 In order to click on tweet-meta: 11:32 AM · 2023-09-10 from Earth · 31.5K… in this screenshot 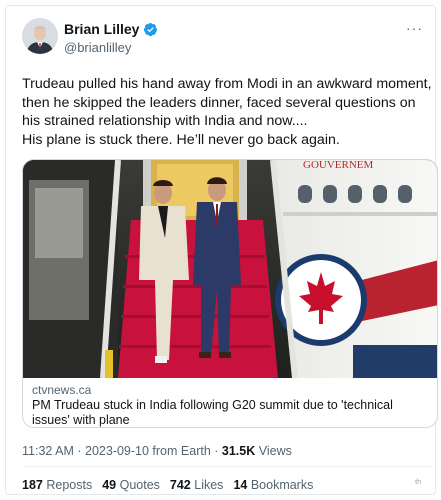, I will do `click(157, 451)`.